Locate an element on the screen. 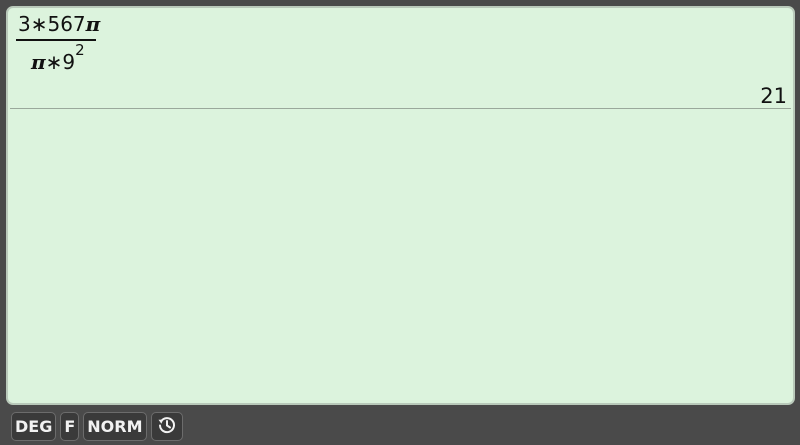 This screenshot has height=445, width=800. format-flag-button: F is located at coordinates (70, 426).